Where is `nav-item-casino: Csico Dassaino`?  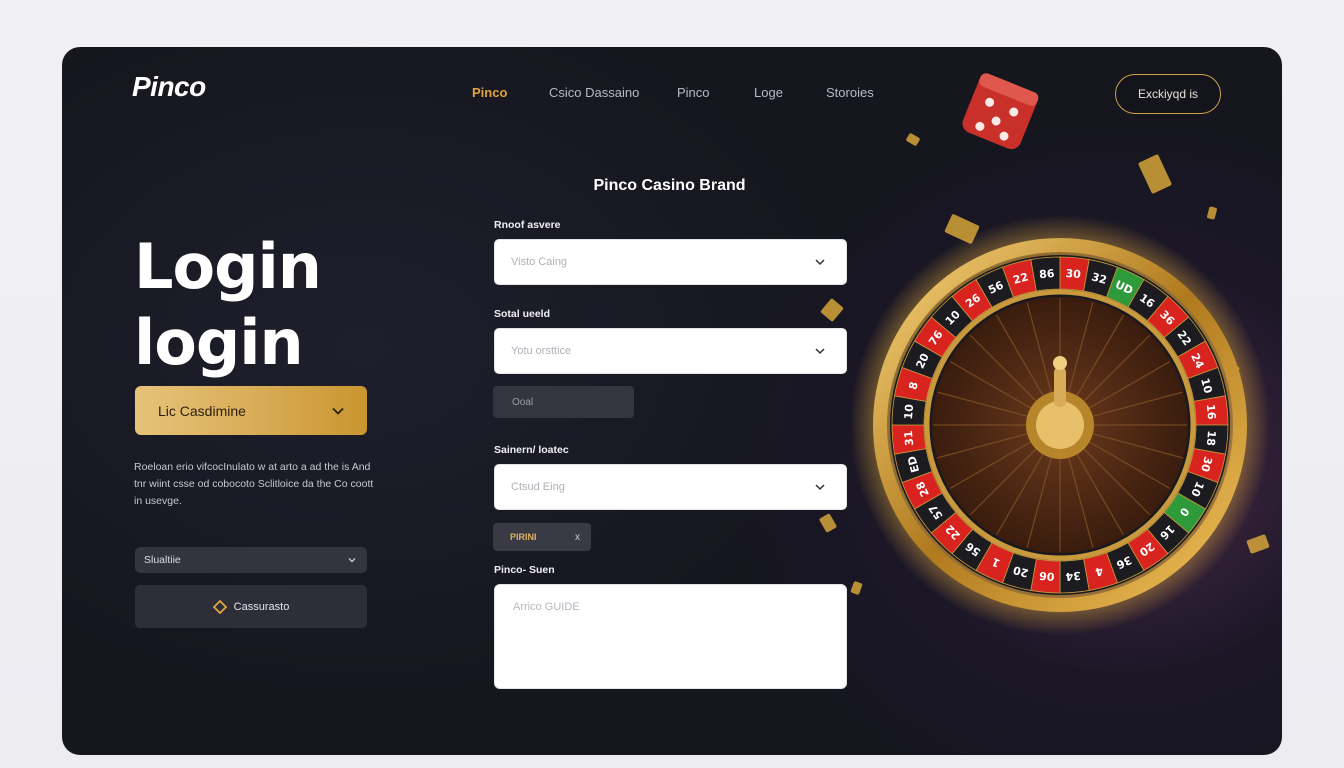 nav-item-casino: Csico Dassaino is located at coordinates (594, 92).